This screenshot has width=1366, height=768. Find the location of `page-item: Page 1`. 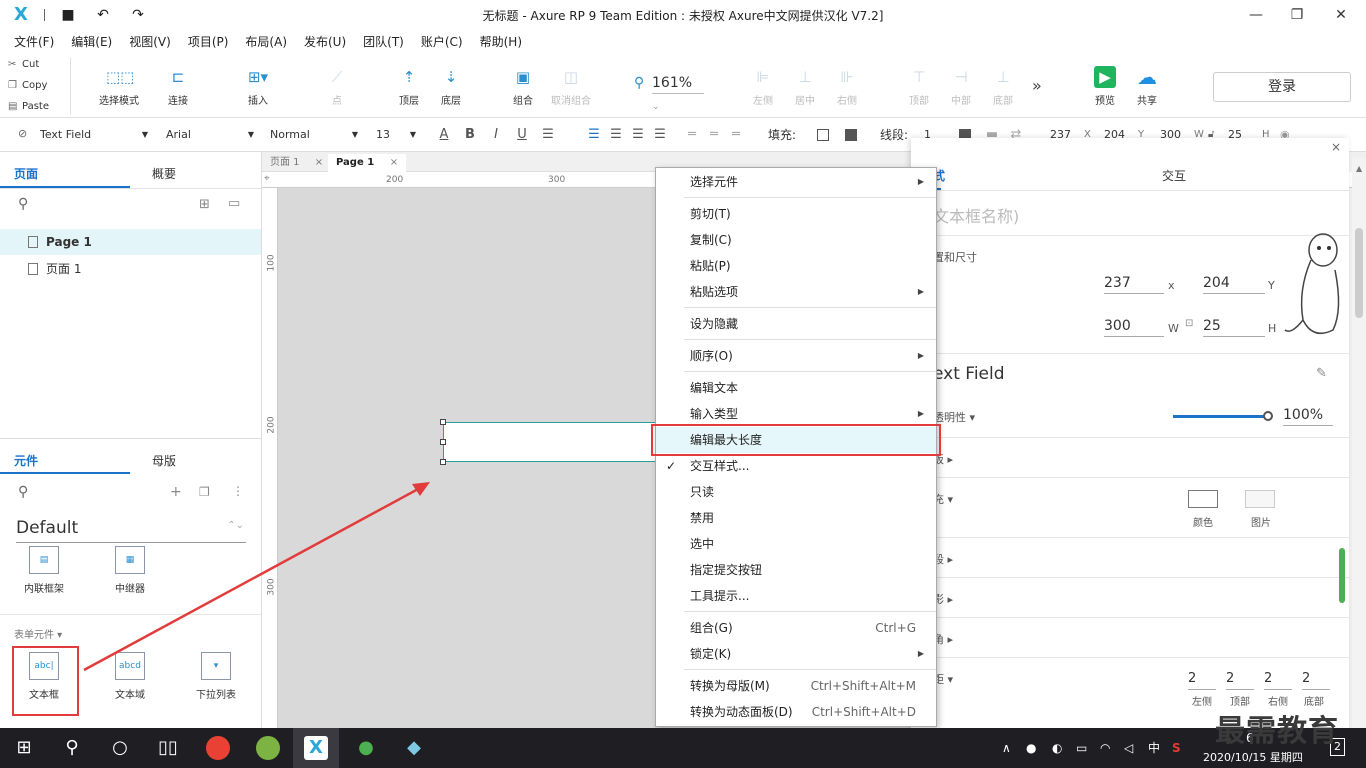

page-item: Page 1 is located at coordinates (130, 242).